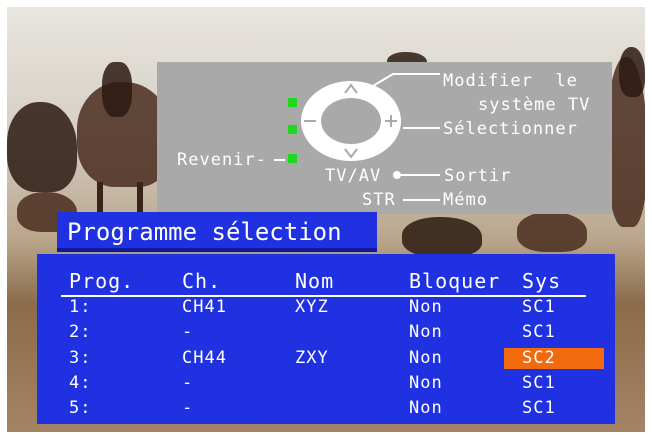 This screenshot has width=652, height=436. What do you see at coordinates (353, 176) in the screenshot?
I see `tv-av-label: TV/AV` at bounding box center [353, 176].